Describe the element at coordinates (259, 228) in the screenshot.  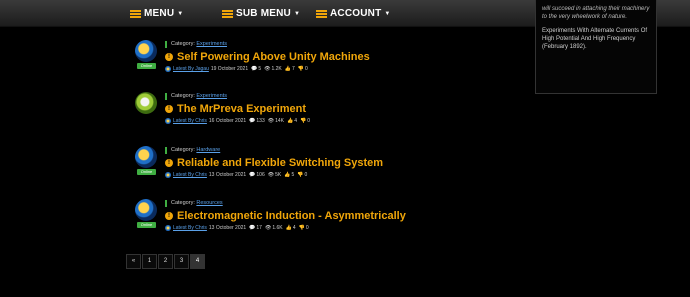
I see `comments-count: 17` at that location.